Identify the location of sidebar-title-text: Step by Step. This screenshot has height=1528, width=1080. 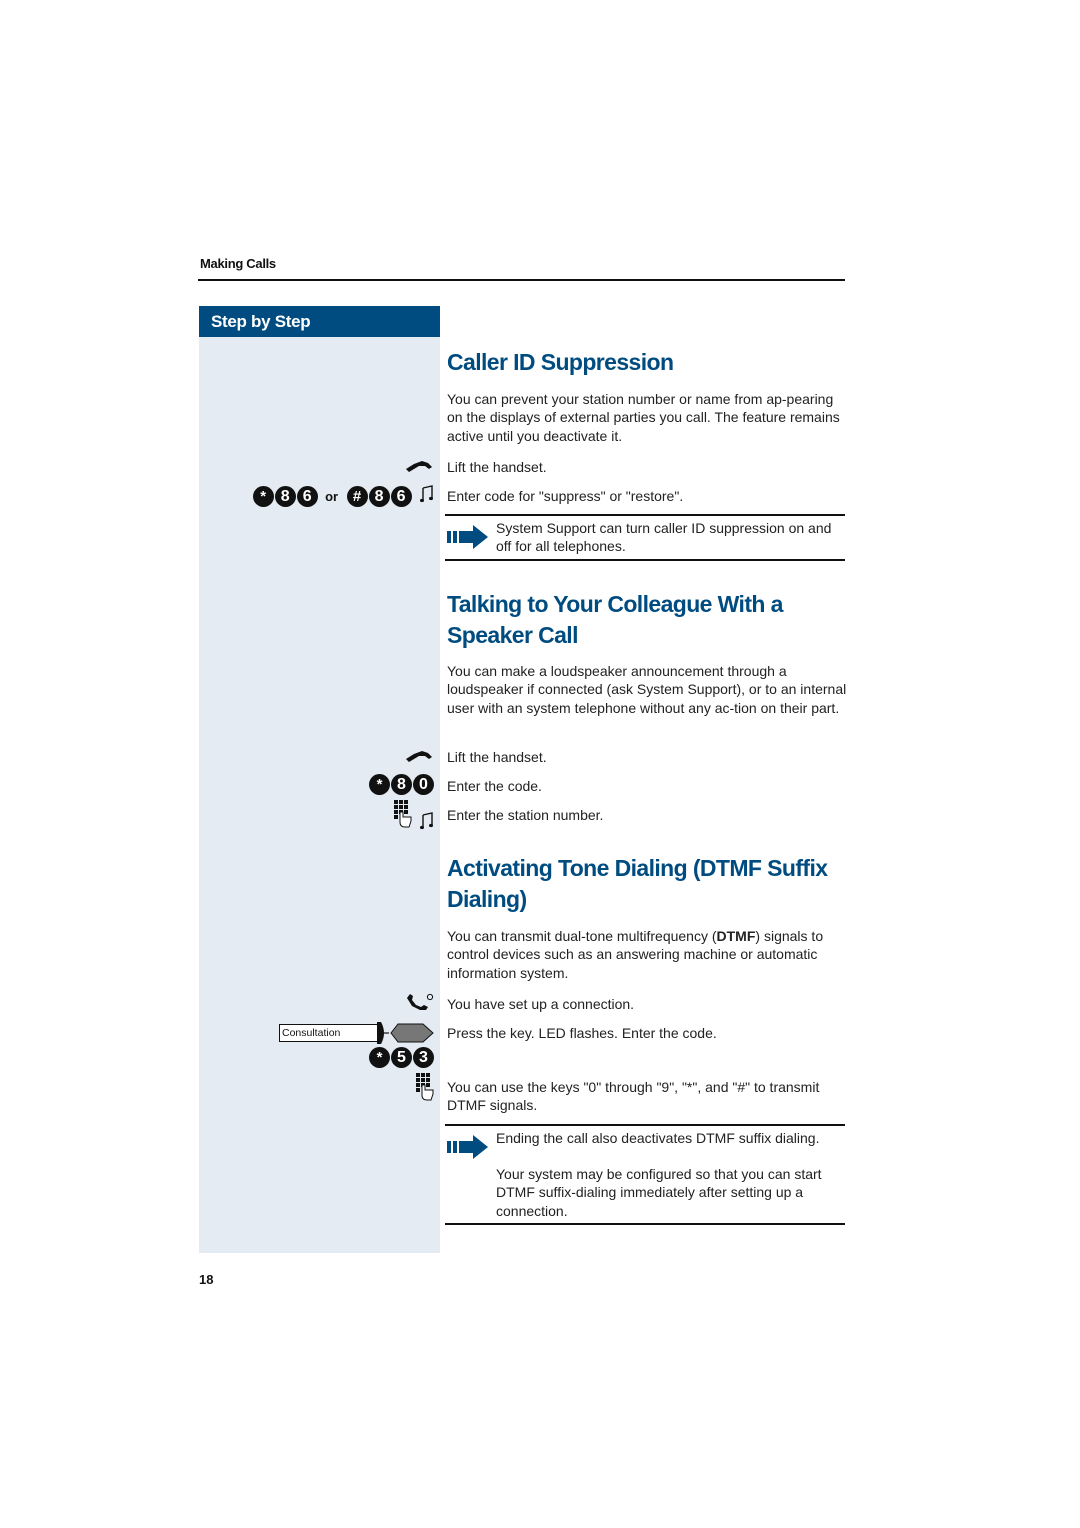
(261, 321).